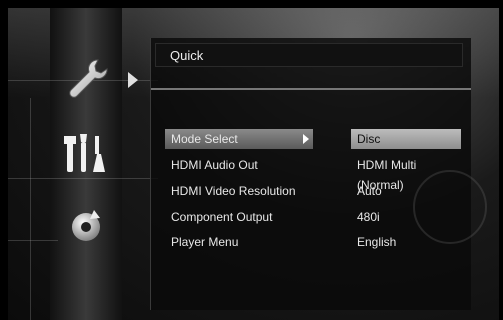  Describe the element at coordinates (204, 139) in the screenshot. I see `setting-label: Mode Select` at that location.